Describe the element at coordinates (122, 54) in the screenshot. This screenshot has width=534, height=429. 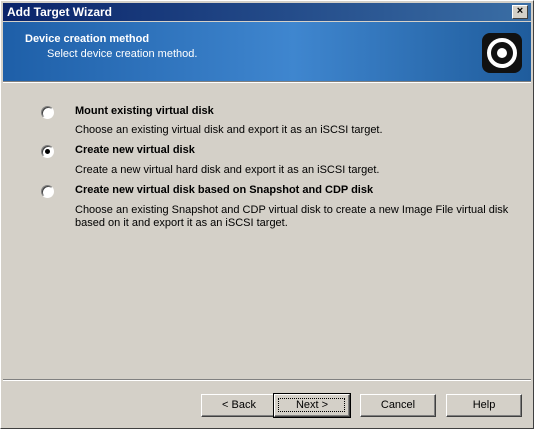
I see `page-subtitle: Select device creation method.` at that location.